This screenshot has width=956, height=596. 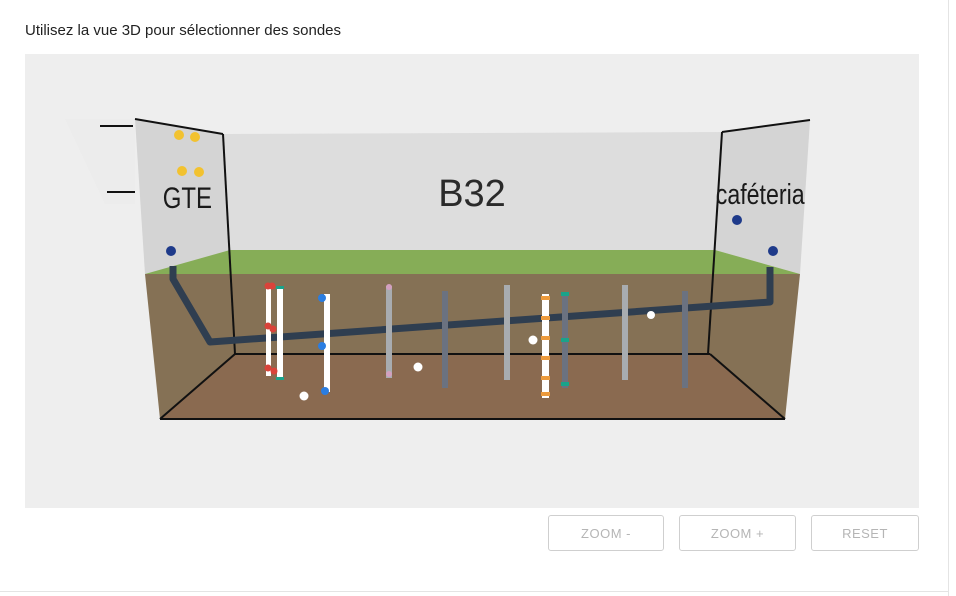 I want to click on grass-surface, so click(x=472, y=262).